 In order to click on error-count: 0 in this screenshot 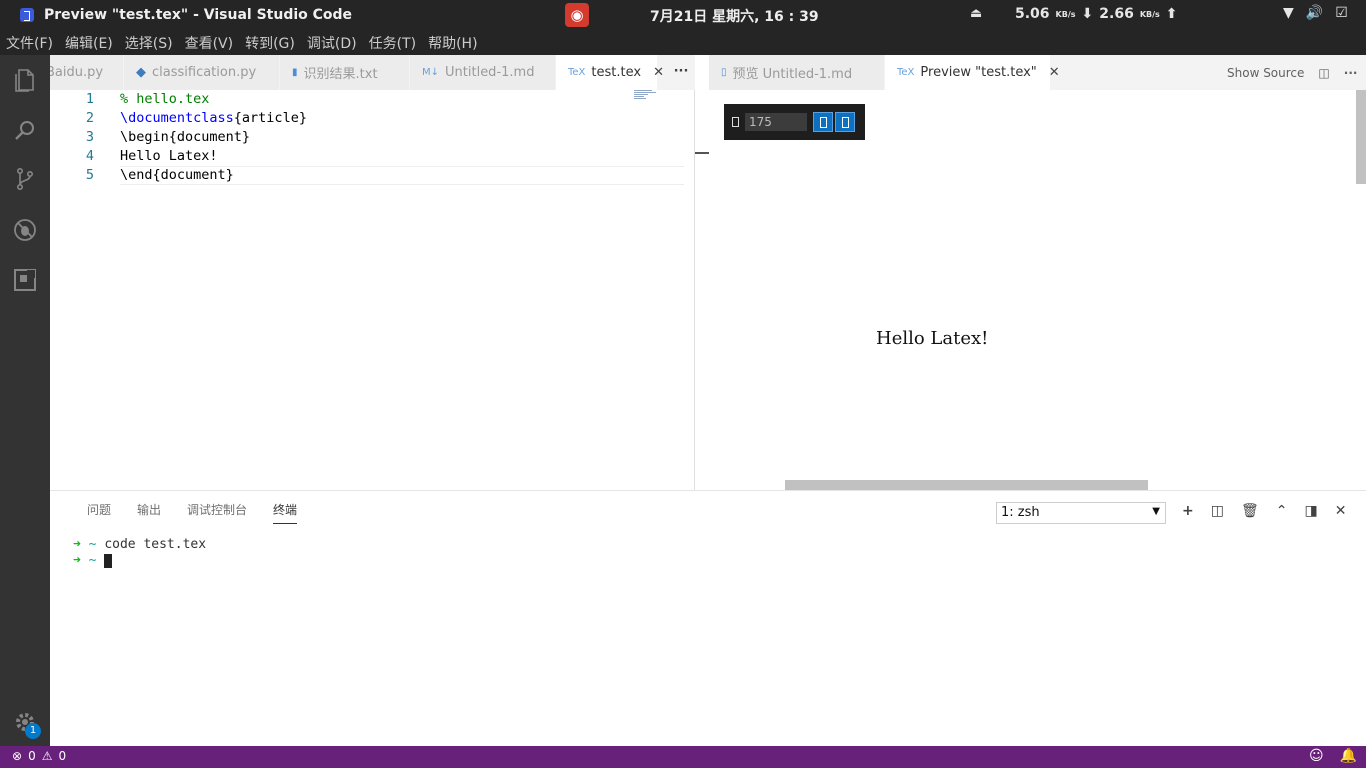, I will do `click(32, 756)`.